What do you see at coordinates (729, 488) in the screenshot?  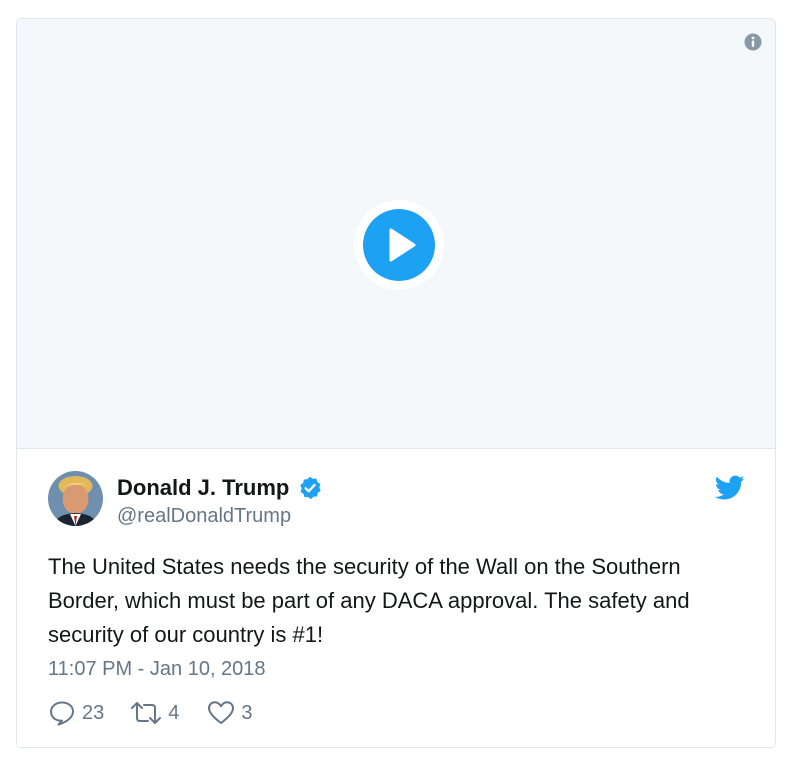 I see `twitter-bird-icon` at bounding box center [729, 488].